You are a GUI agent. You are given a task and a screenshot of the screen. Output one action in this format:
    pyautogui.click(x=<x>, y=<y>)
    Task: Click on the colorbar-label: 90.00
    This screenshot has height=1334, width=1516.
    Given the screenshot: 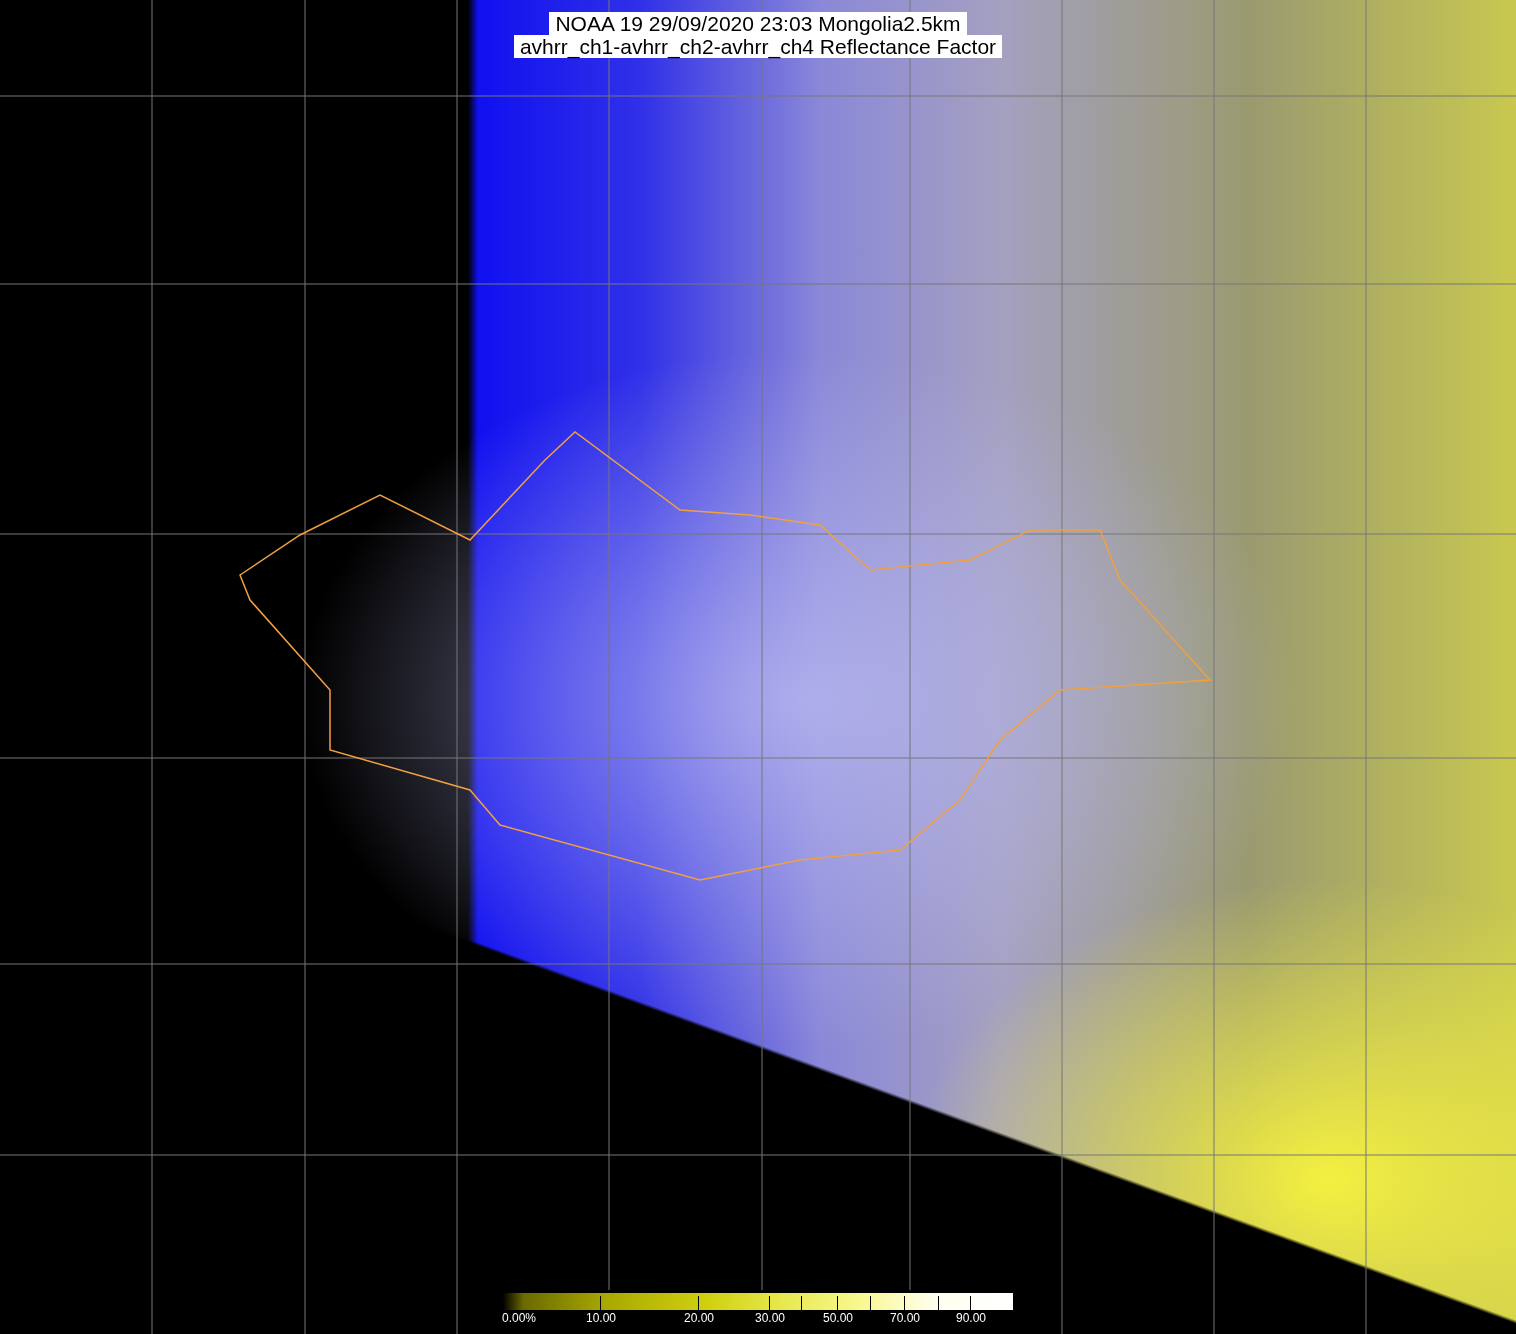 What is the action you would take?
    pyautogui.click(x=971, y=1318)
    